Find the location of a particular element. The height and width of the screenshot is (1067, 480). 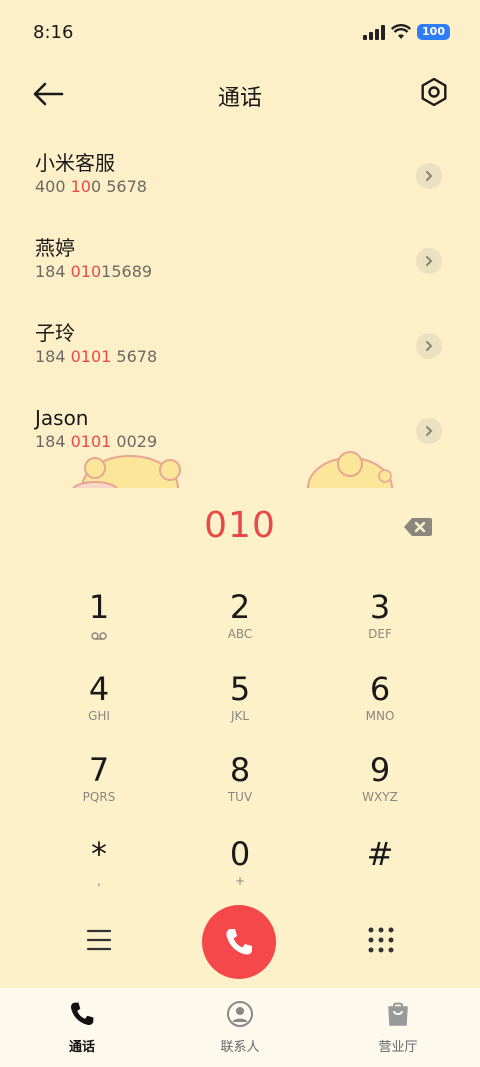

contact-row: 小米客服 400 100 5678 is located at coordinates (240, 180).